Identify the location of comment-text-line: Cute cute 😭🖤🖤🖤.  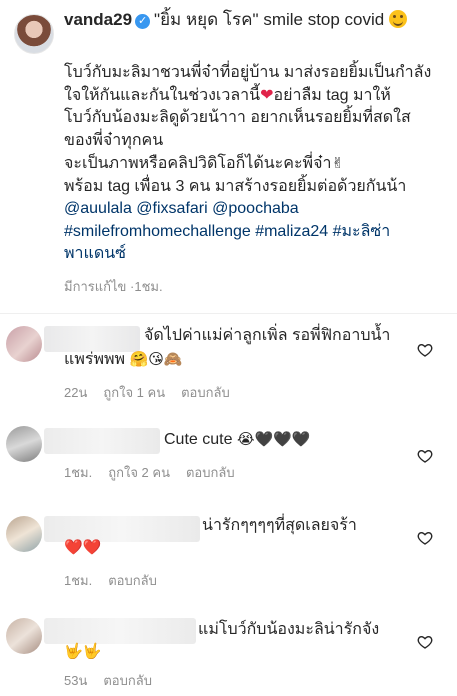
(237, 439).